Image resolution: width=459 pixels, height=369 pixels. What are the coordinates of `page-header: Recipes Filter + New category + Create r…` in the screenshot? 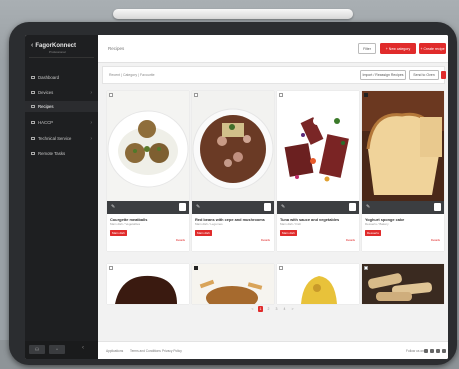 It's located at (273, 49).